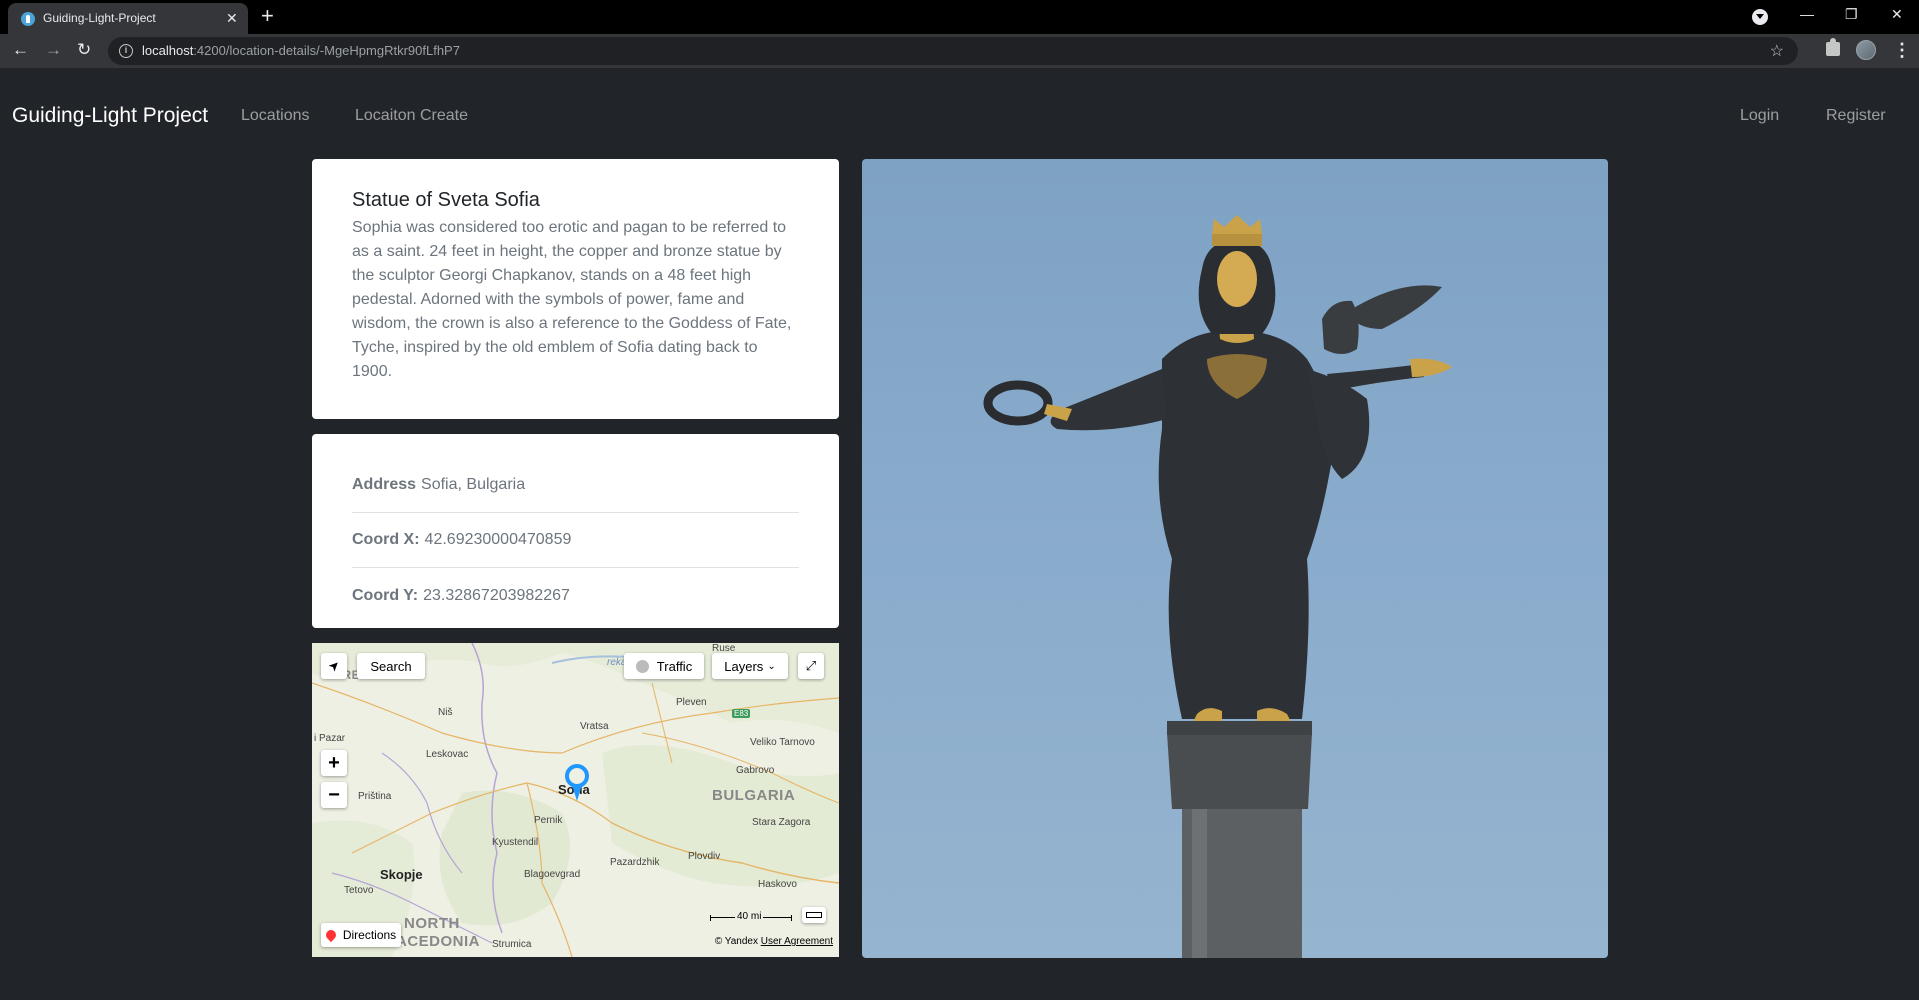 The height and width of the screenshot is (1000, 1919). Describe the element at coordinates (330, 738) in the screenshot. I see `map-label-pazar: i Pazar` at that location.